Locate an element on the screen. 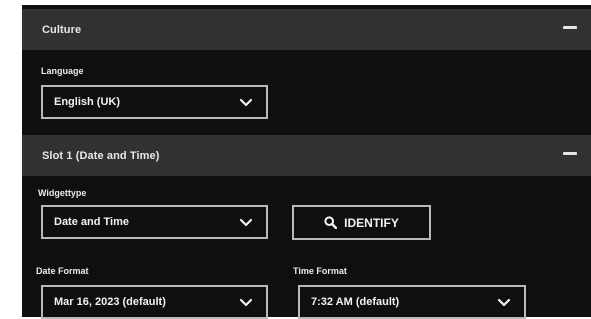 Image resolution: width=591 pixels, height=319 pixels. search-icon is located at coordinates (331, 222).